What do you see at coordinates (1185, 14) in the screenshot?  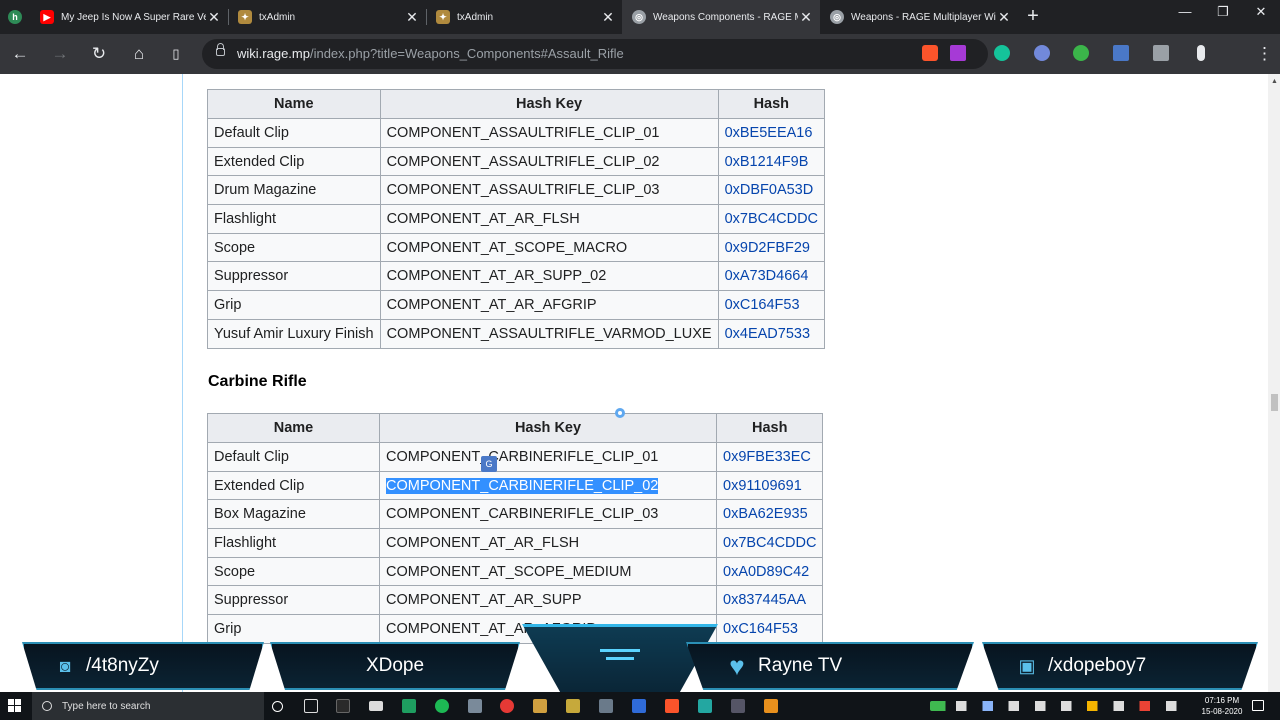 I see `minimize-button: —` at bounding box center [1185, 14].